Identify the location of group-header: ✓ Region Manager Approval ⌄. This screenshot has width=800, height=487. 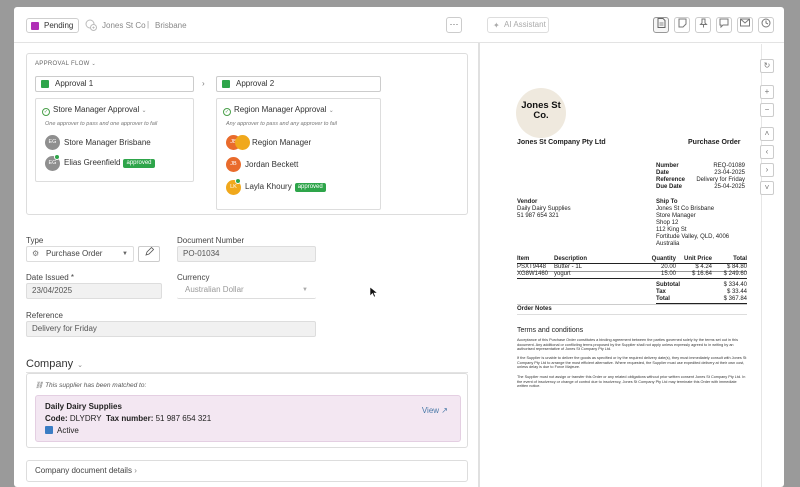
(278, 110).